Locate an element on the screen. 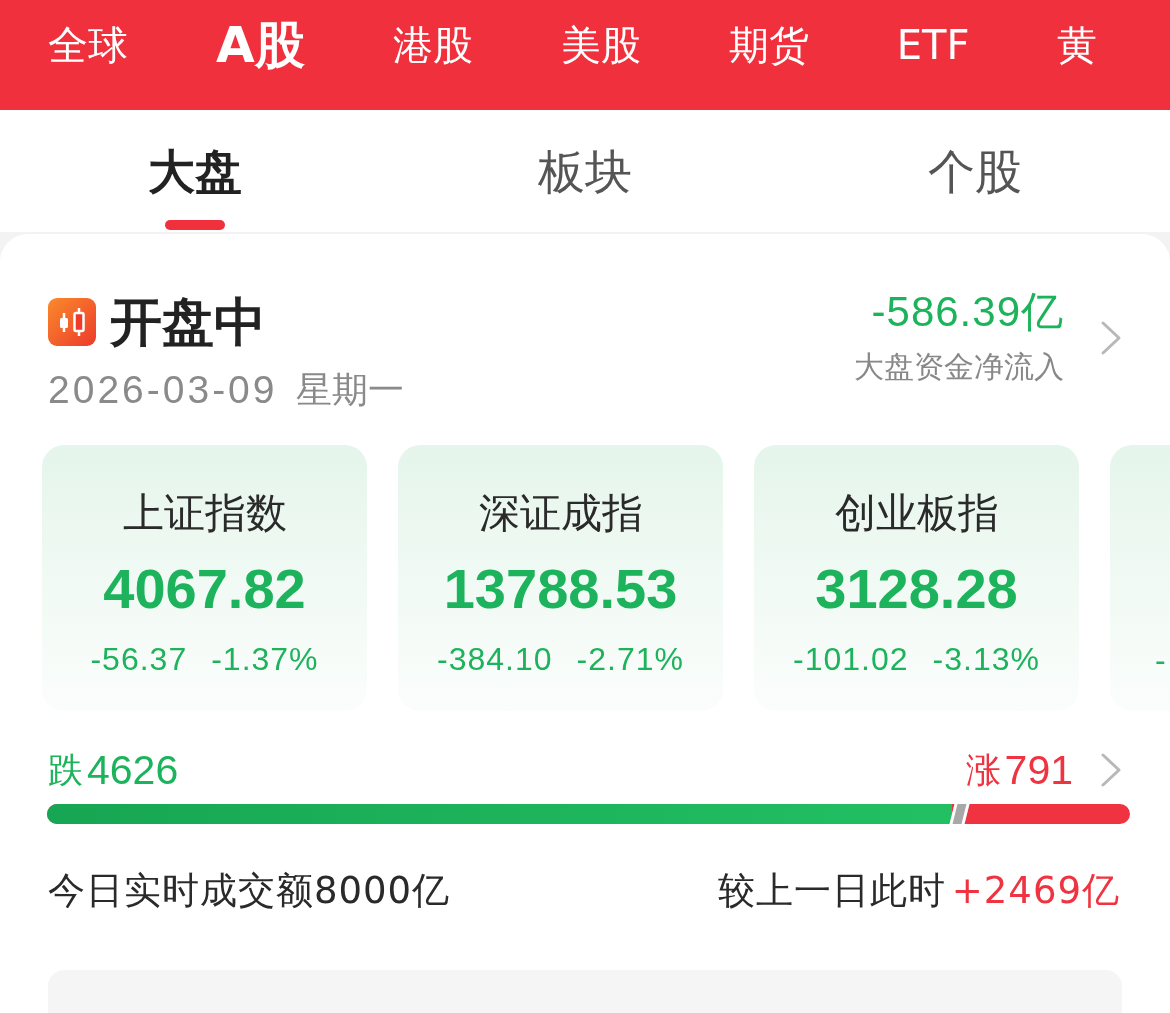  candlestick-icon is located at coordinates (72, 322).